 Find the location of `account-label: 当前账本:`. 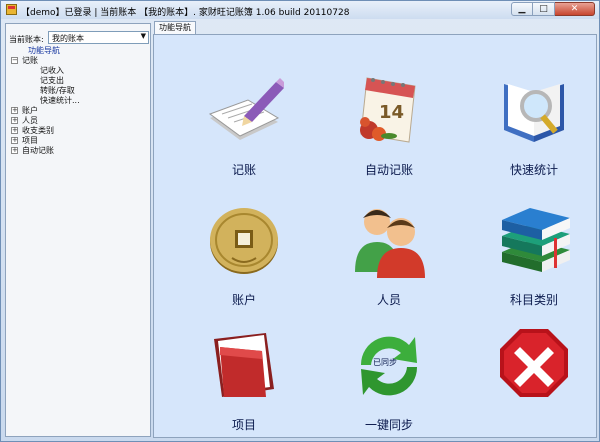

account-label: 当前账本: is located at coordinates (26, 39).